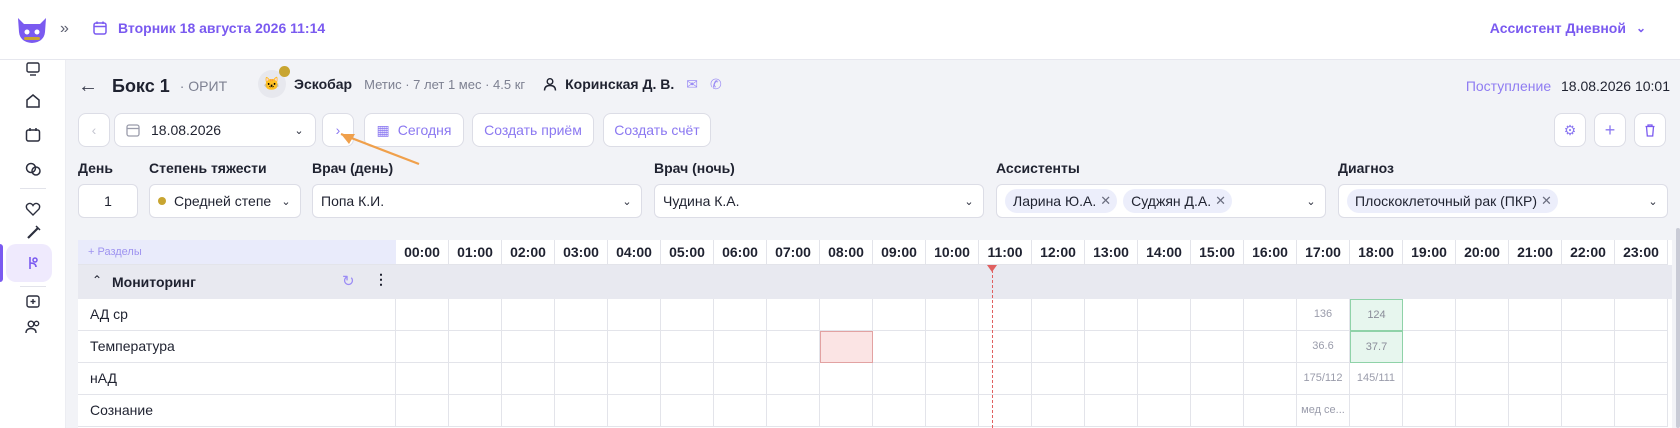 The width and height of the screenshot is (1680, 428). I want to click on scrollbar, so click(1678, 328).